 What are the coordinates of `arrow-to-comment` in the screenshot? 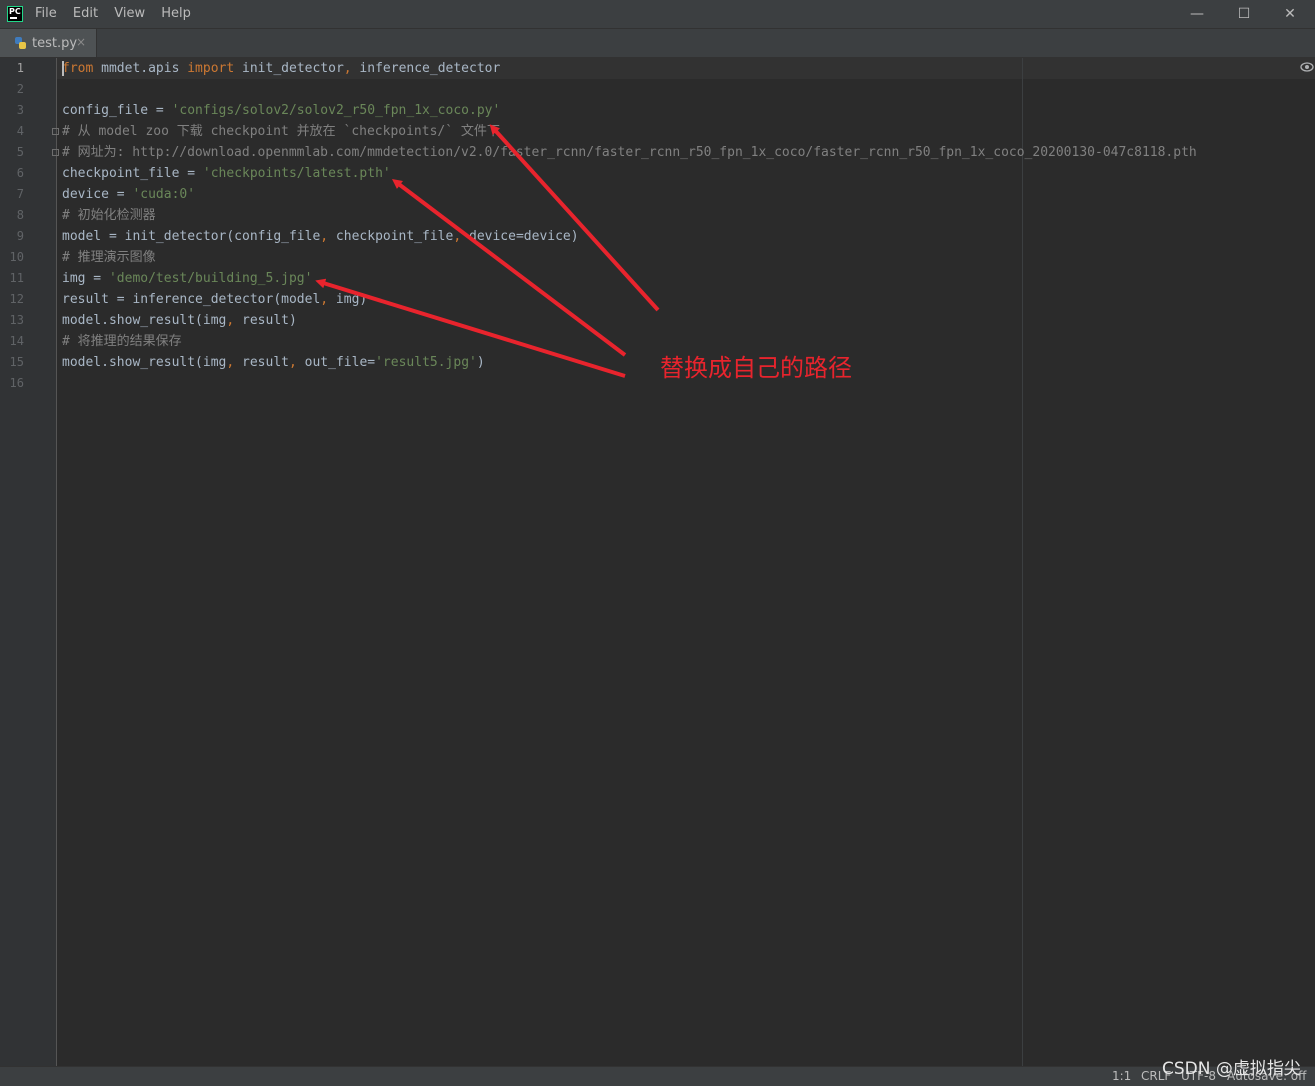 It's located at (574, 218).